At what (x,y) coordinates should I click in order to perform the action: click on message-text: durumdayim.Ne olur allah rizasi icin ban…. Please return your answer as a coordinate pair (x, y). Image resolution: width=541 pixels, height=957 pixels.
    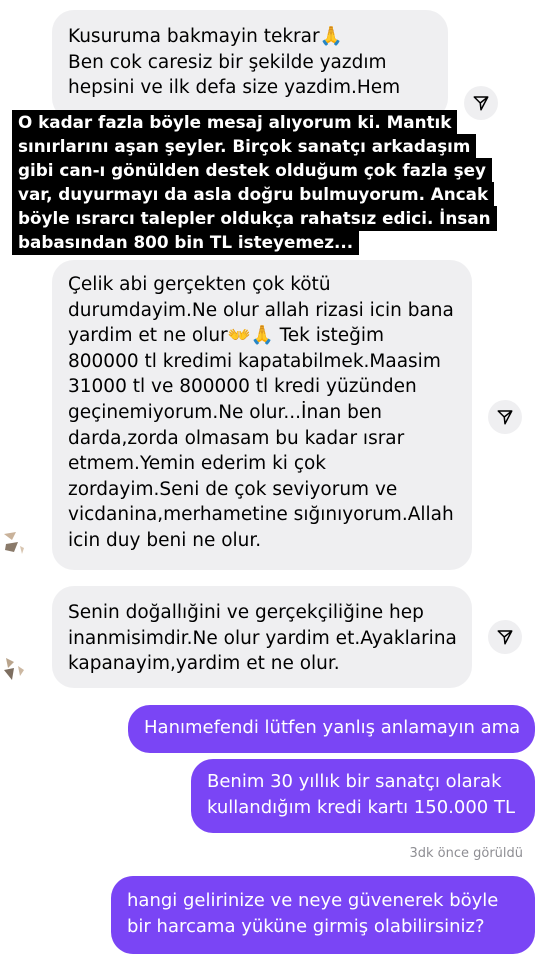
    Looking at the image, I should click on (261, 310).